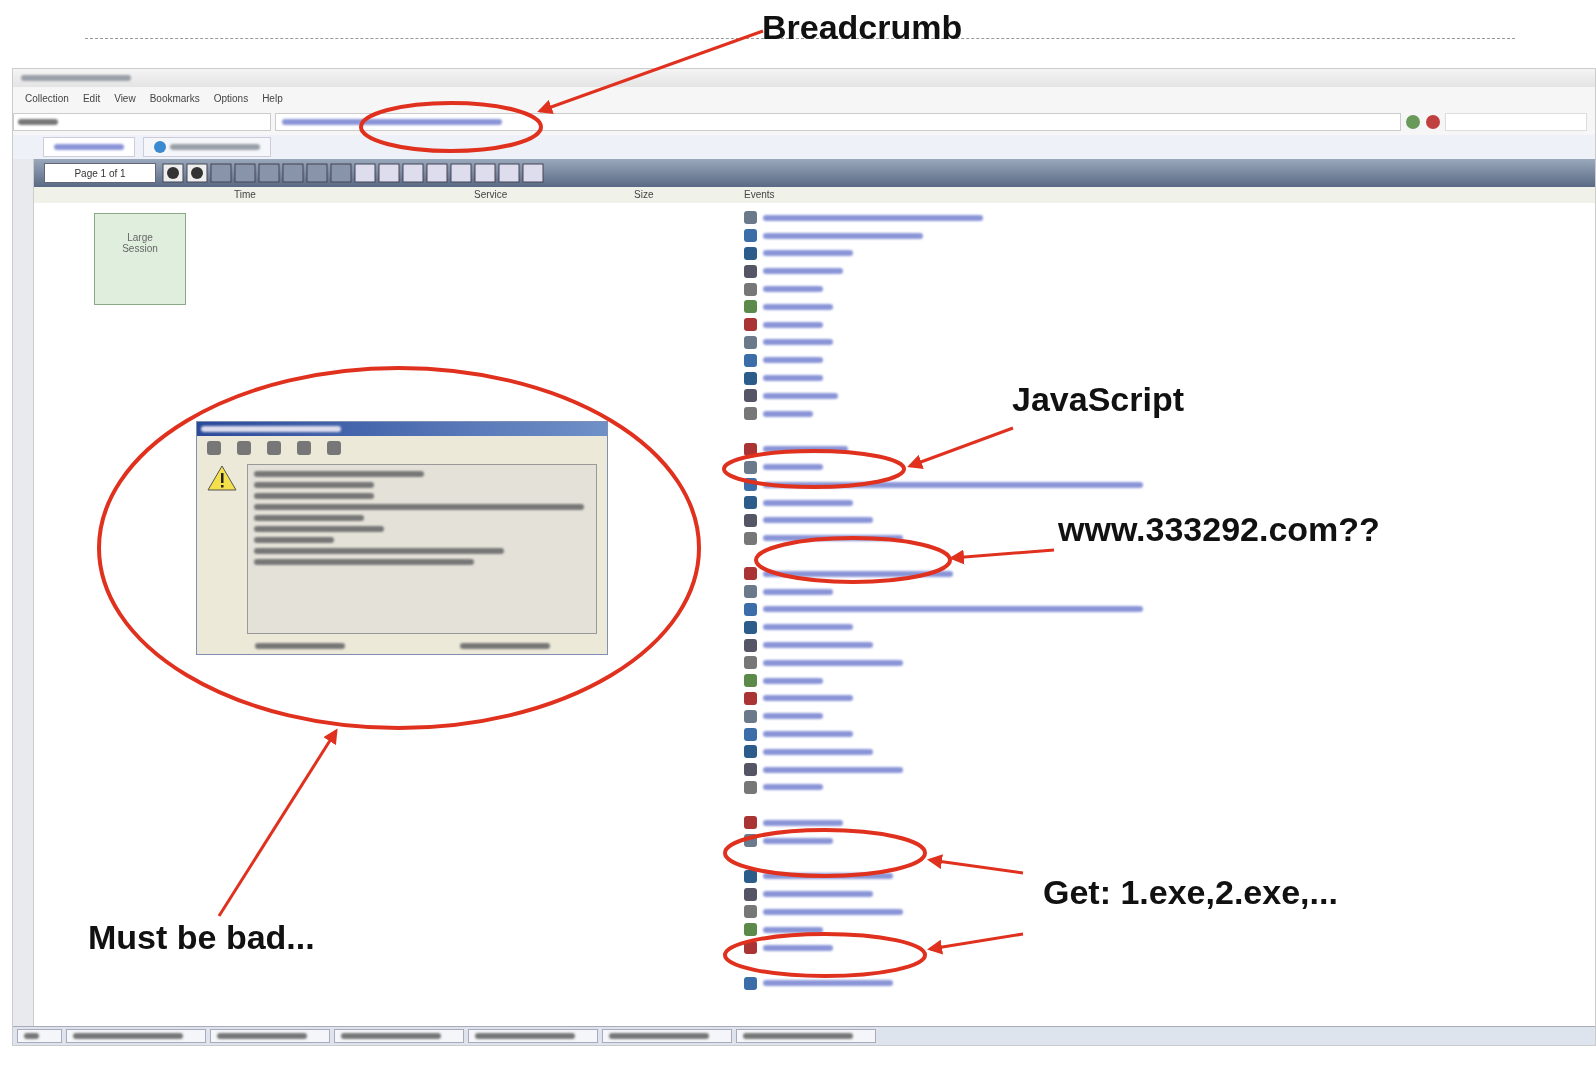 Image resolution: width=1596 pixels, height=1065 pixels. What do you see at coordinates (1219, 529) in the screenshot?
I see `annotation-label: www.333292.com??` at bounding box center [1219, 529].